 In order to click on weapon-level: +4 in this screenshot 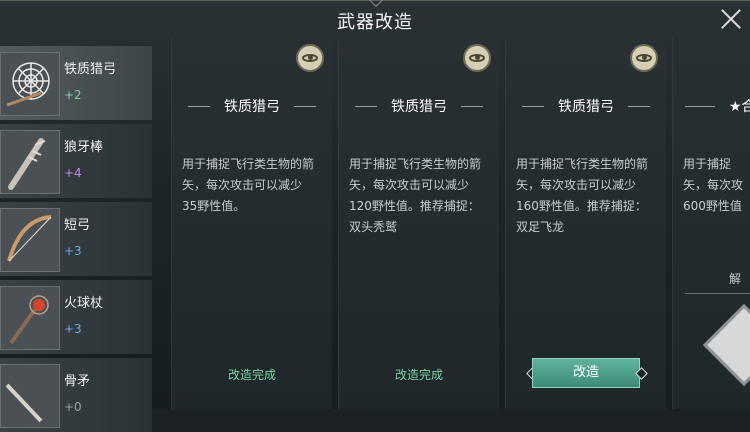, I will do `click(73, 173)`.